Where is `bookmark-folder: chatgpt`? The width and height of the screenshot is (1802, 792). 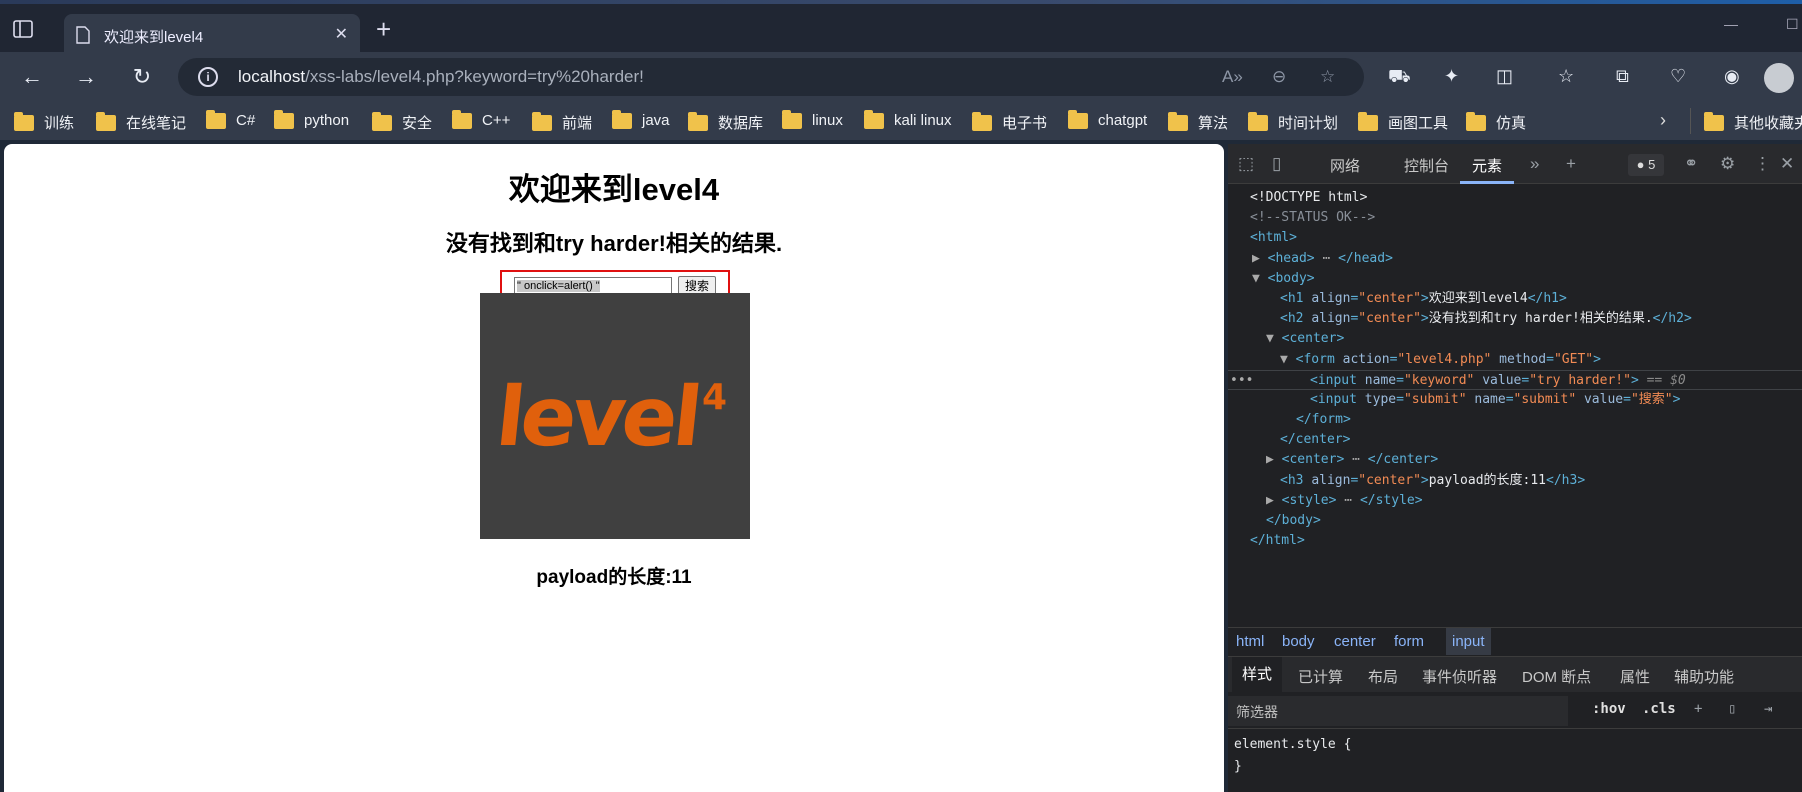 bookmark-folder: chatgpt is located at coordinates (1107, 119).